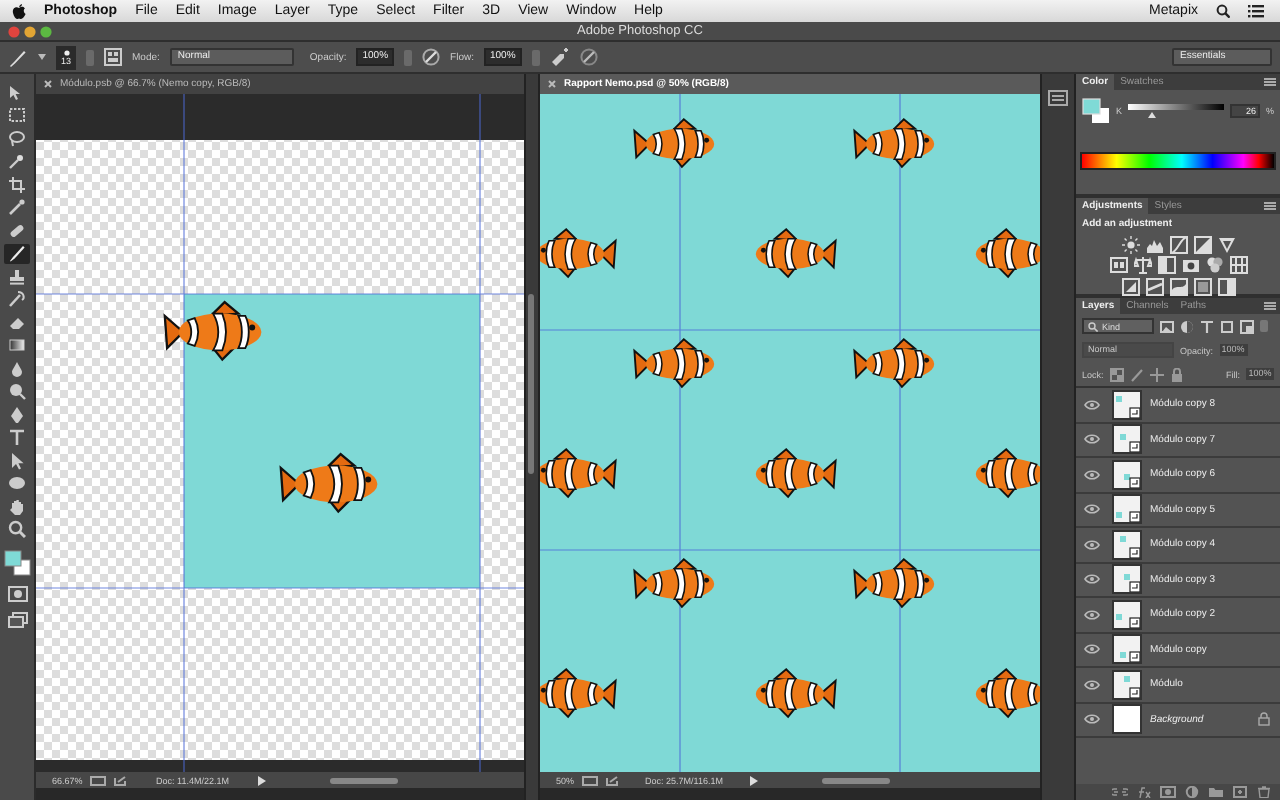  Describe the element at coordinates (1202, 244) in the screenshot. I see `exposure-icon` at that location.